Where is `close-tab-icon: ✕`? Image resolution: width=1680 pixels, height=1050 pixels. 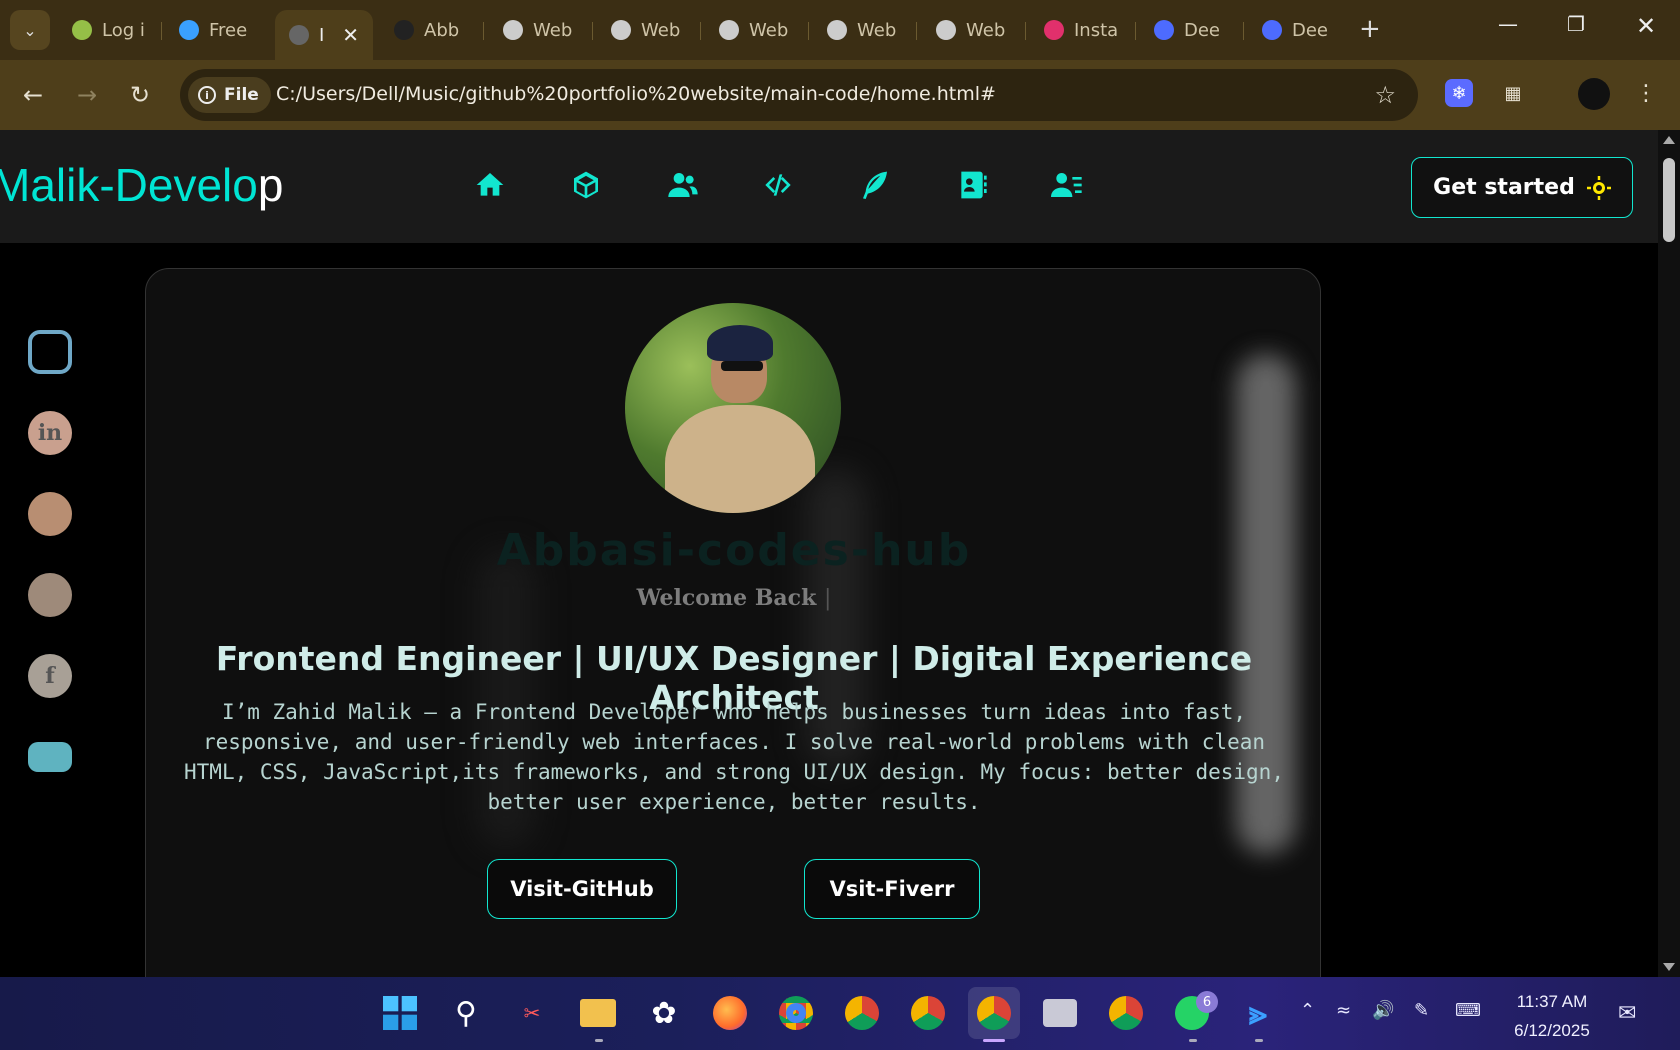
close-tab-icon: ✕ is located at coordinates (350, 35).